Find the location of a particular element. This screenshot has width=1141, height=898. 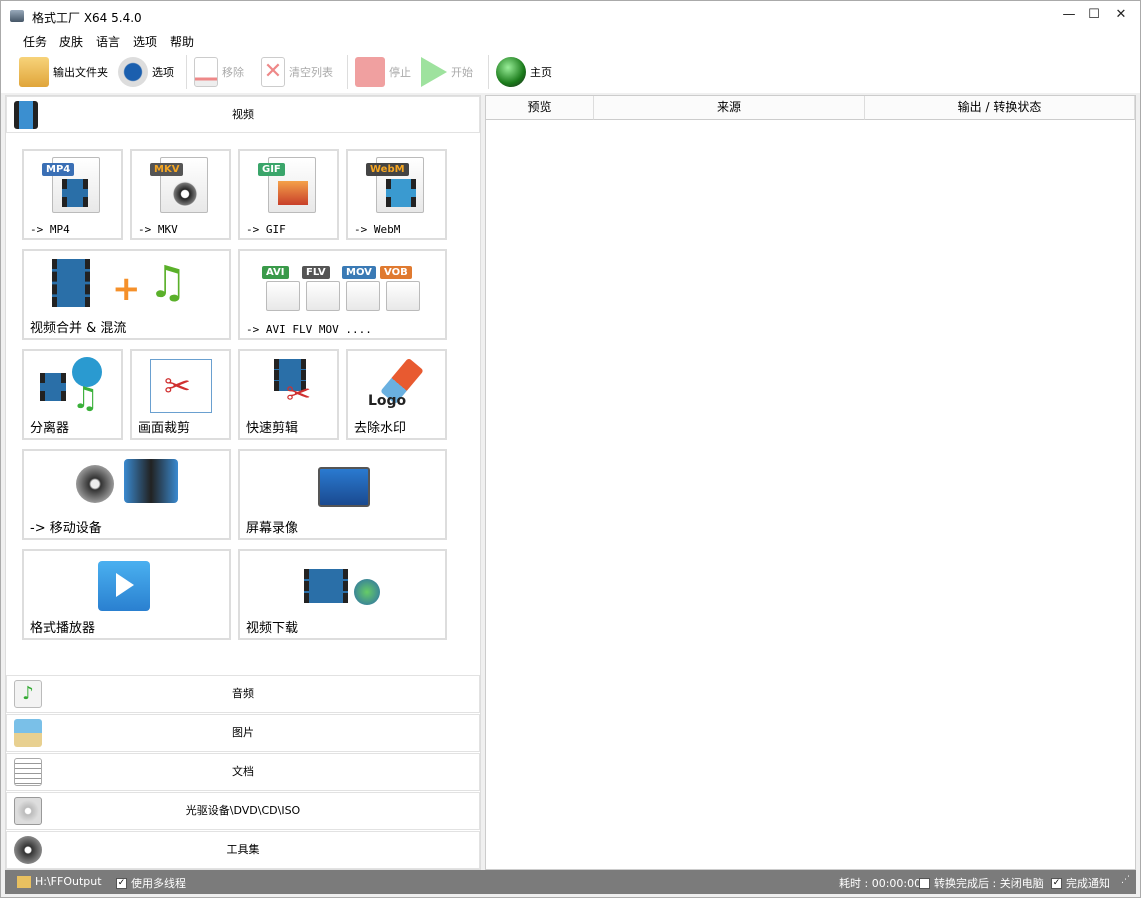

tile-to-webm: WebM -> WebM is located at coordinates (396, 194).